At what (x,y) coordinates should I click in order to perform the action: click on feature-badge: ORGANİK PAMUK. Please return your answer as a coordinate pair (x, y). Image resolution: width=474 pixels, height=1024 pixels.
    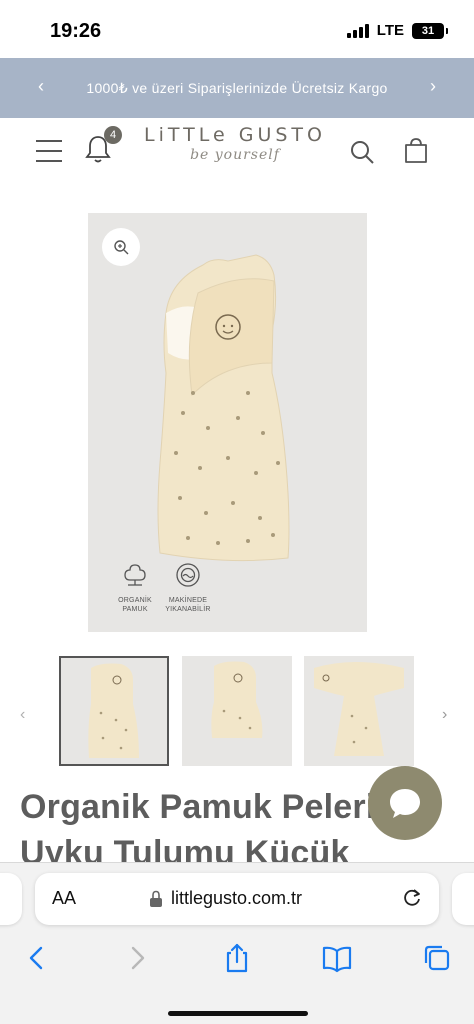
    Looking at the image, I should click on (135, 587).